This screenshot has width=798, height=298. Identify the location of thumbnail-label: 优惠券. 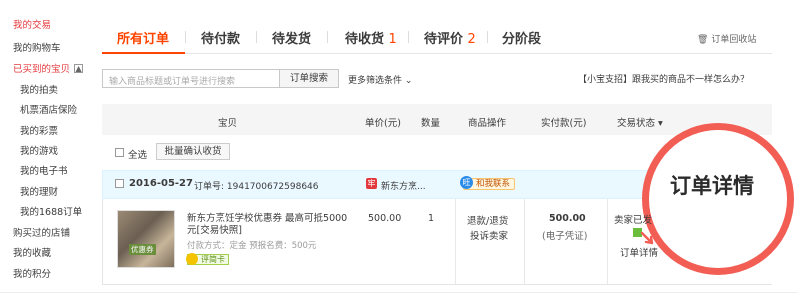
(142, 249).